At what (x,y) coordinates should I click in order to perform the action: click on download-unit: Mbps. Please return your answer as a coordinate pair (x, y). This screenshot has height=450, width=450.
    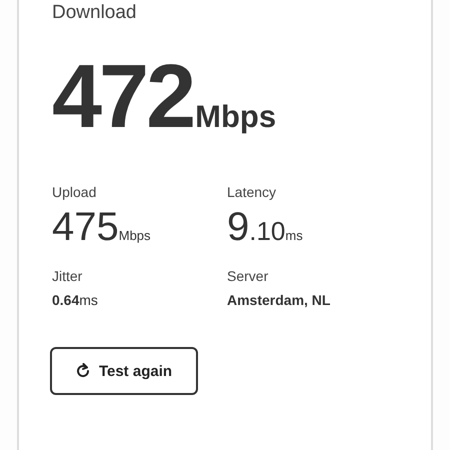
    Looking at the image, I should click on (235, 116).